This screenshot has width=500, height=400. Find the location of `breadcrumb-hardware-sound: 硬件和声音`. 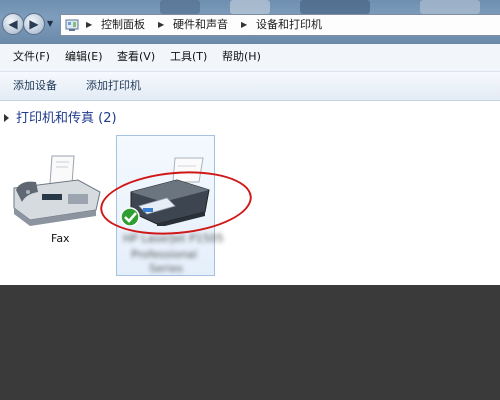

breadcrumb-hardware-sound: 硬件和声音 is located at coordinates (200, 25).